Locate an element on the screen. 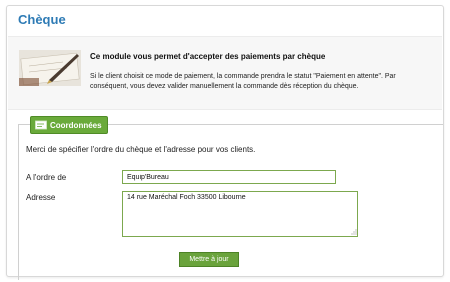 Image resolution: width=450 pixels, height=282 pixels. coordonnees-legend: Coordonnées is located at coordinates (69, 125).